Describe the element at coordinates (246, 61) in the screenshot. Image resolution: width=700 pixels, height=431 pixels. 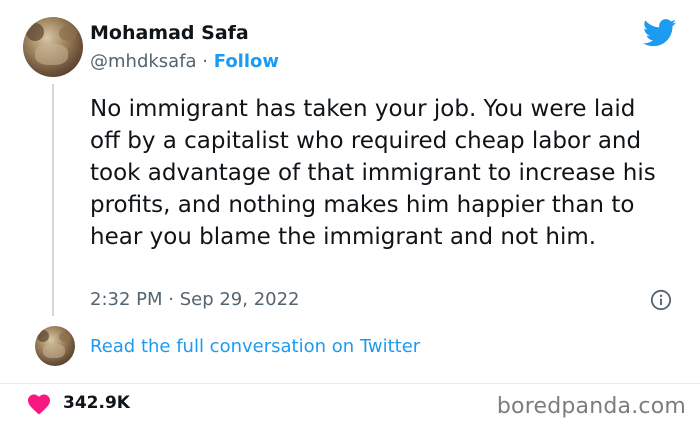
I see `follow-button: Follow` at that location.